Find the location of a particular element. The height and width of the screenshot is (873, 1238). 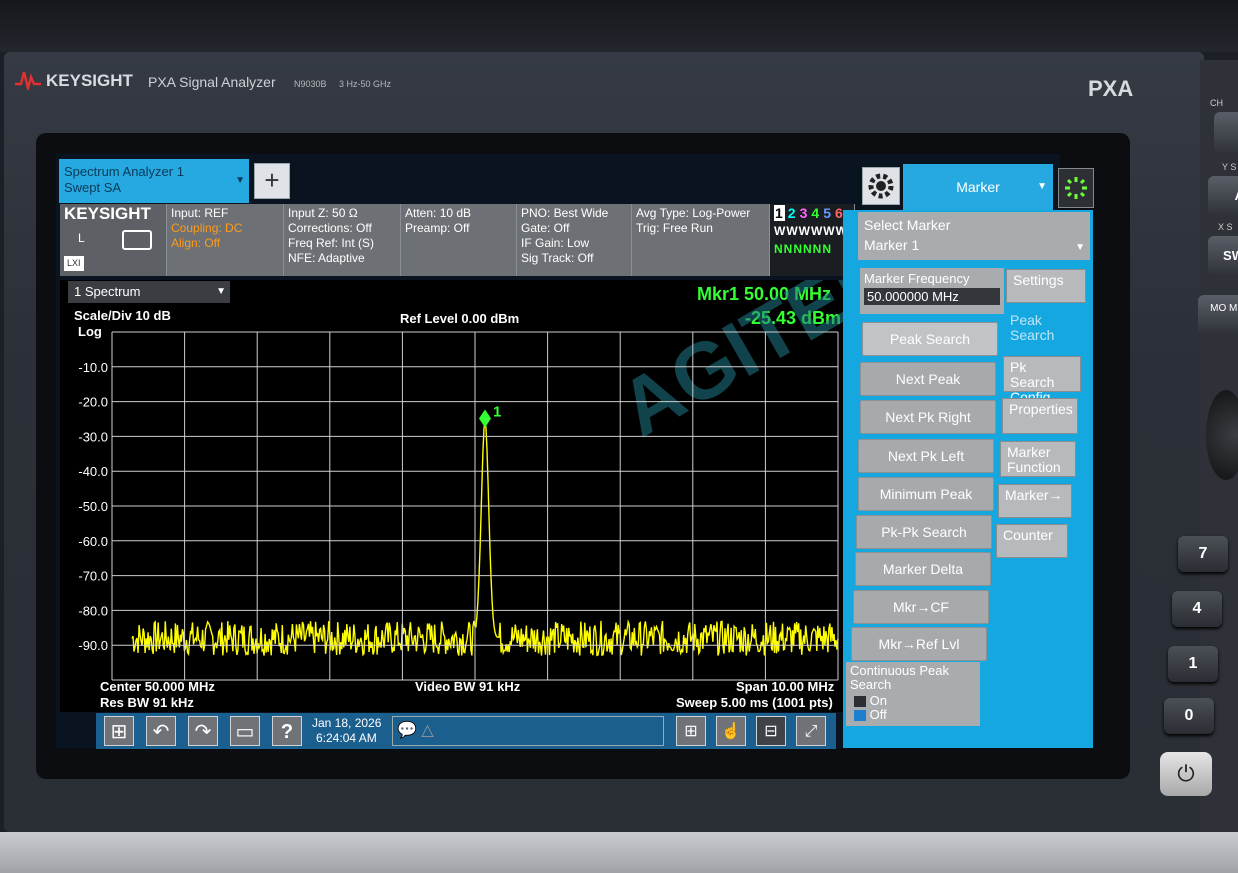

y-tick-label: -30.0 is located at coordinates (93, 436).